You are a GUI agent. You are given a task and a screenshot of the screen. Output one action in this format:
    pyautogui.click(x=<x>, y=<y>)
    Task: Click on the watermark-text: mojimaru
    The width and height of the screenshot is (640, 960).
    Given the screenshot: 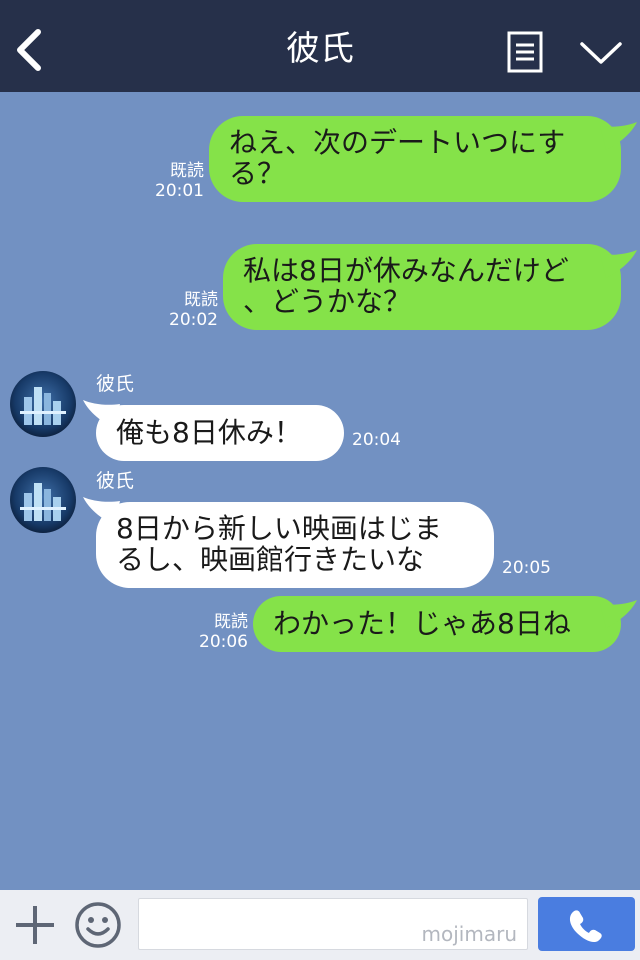 What is the action you would take?
    pyautogui.click(x=469, y=934)
    